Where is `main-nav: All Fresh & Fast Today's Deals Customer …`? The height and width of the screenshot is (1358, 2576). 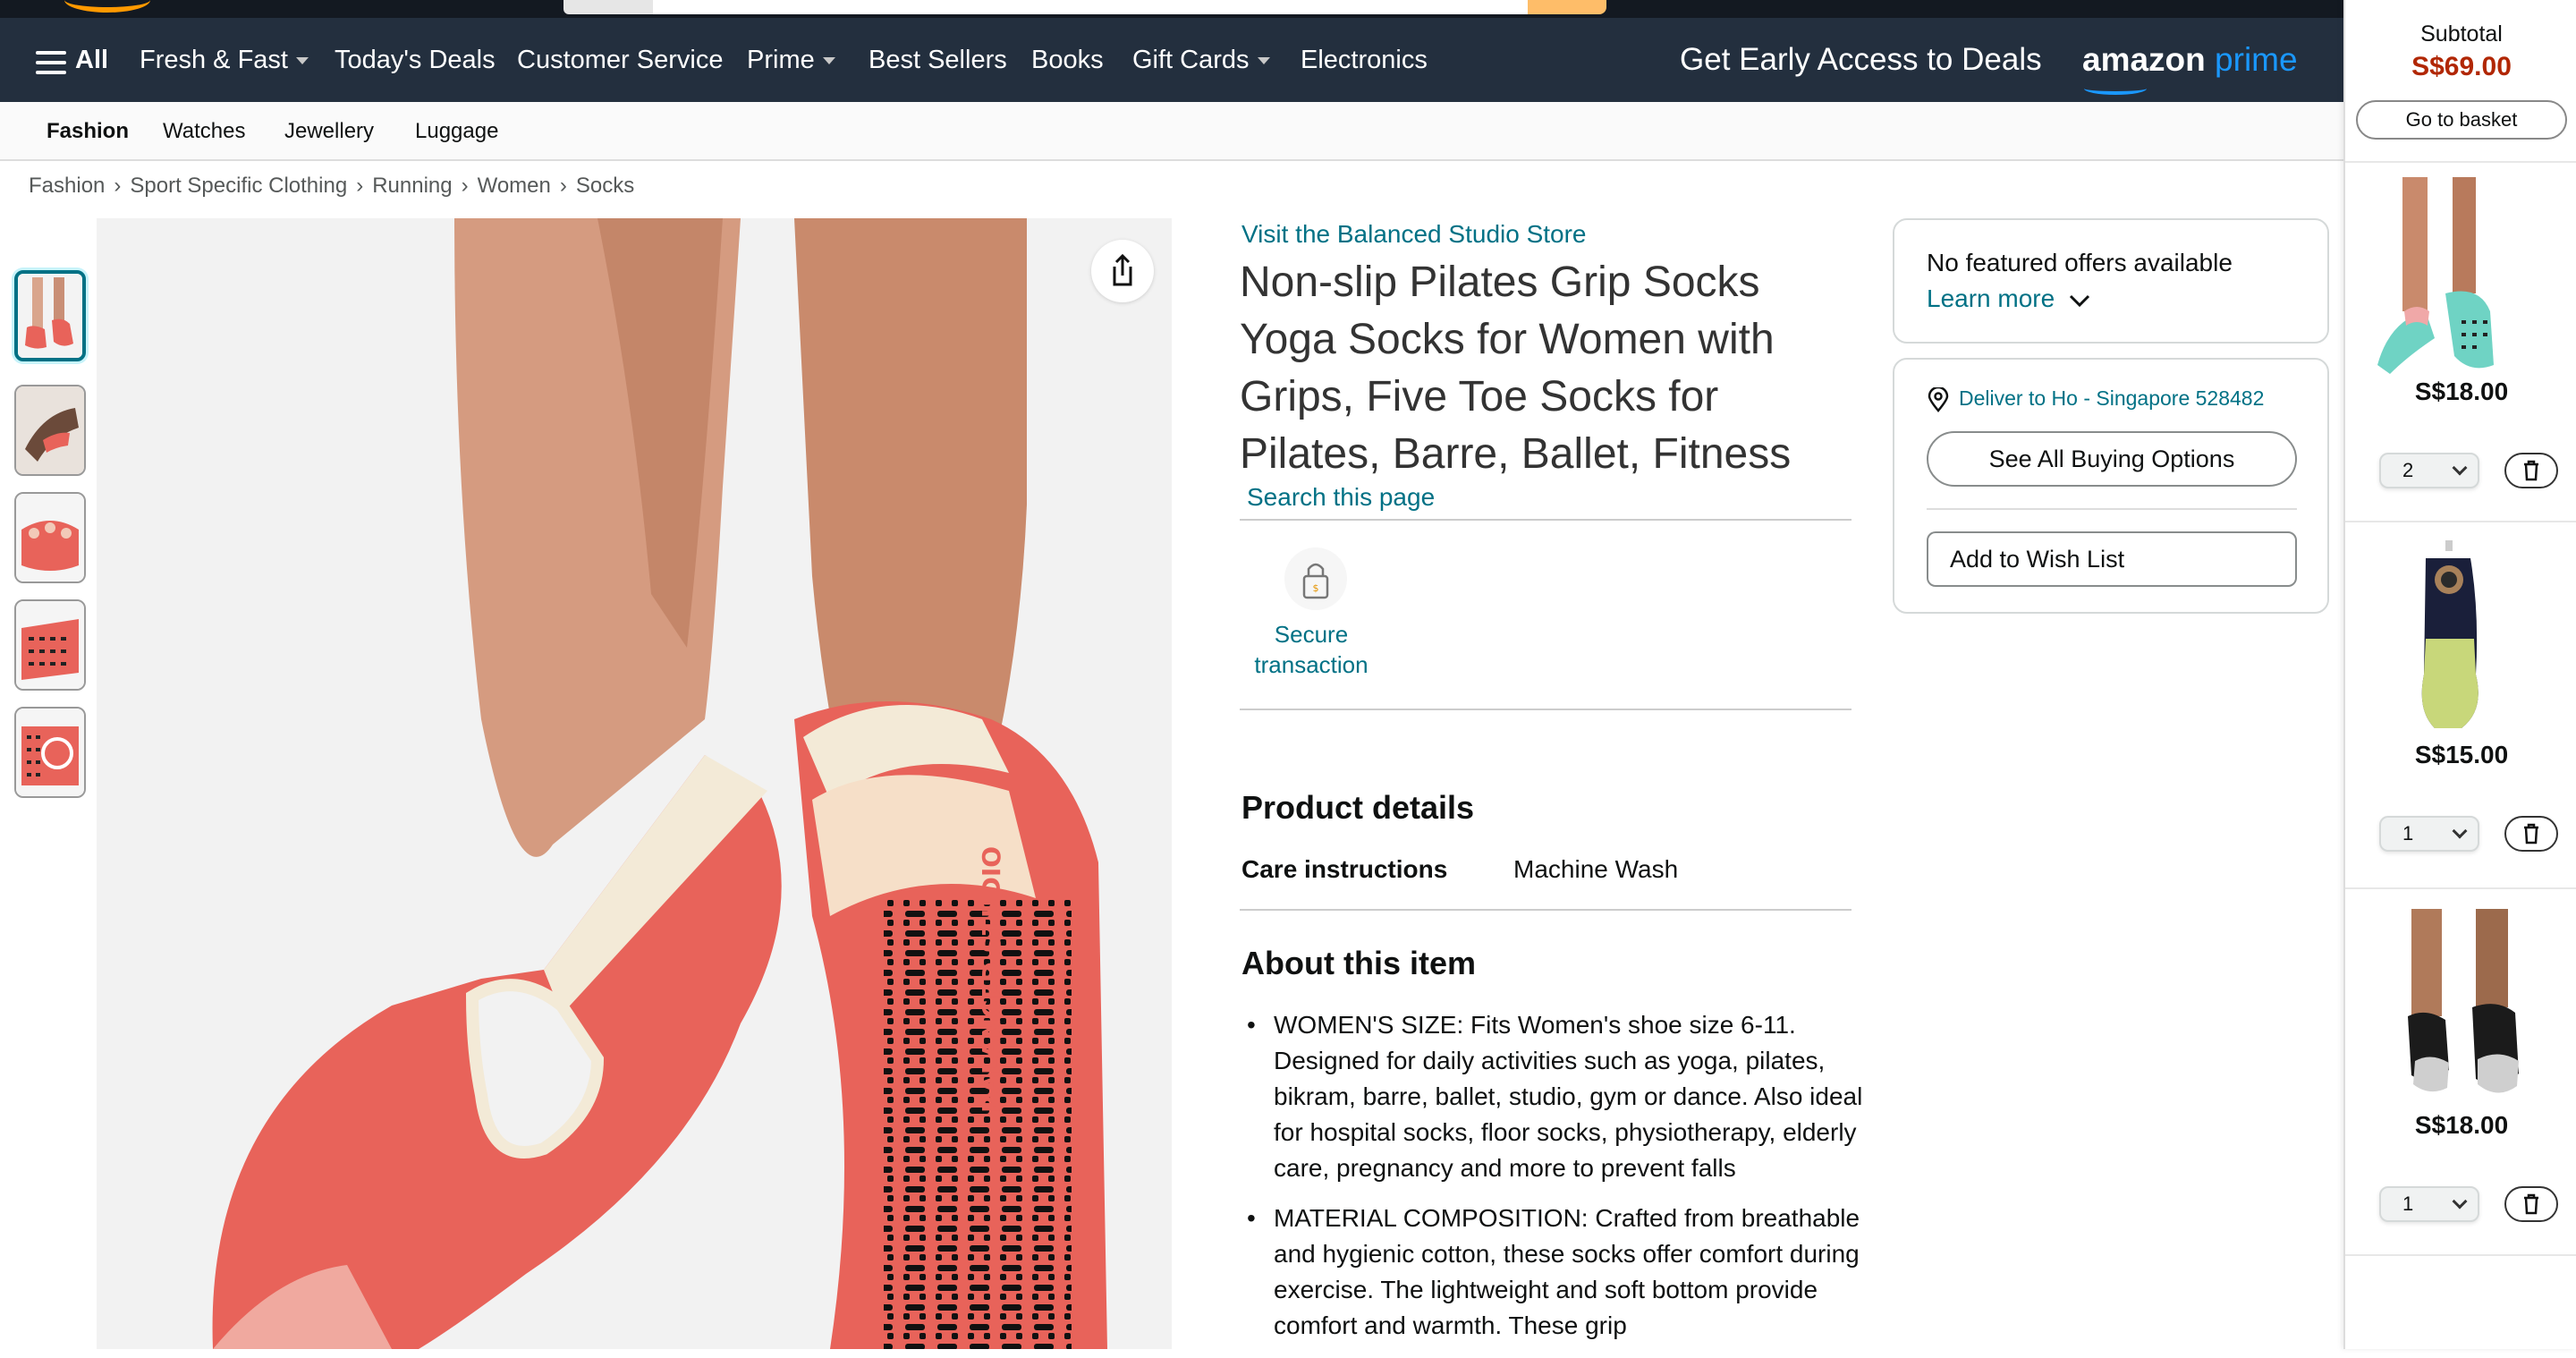 main-nav: All Fresh & Fast Today's Deals Customer … is located at coordinates (1171, 60).